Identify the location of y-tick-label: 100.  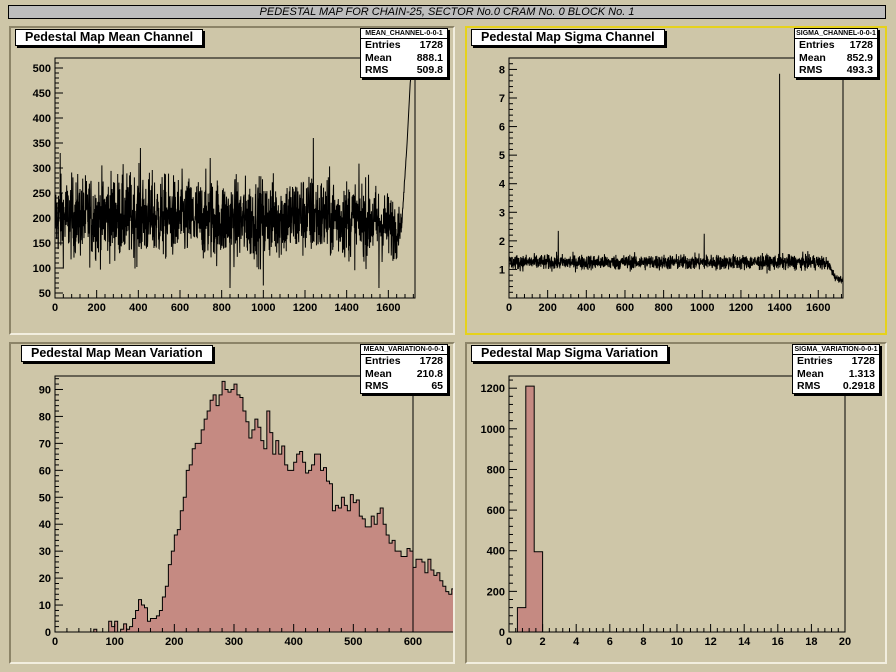
(42, 269).